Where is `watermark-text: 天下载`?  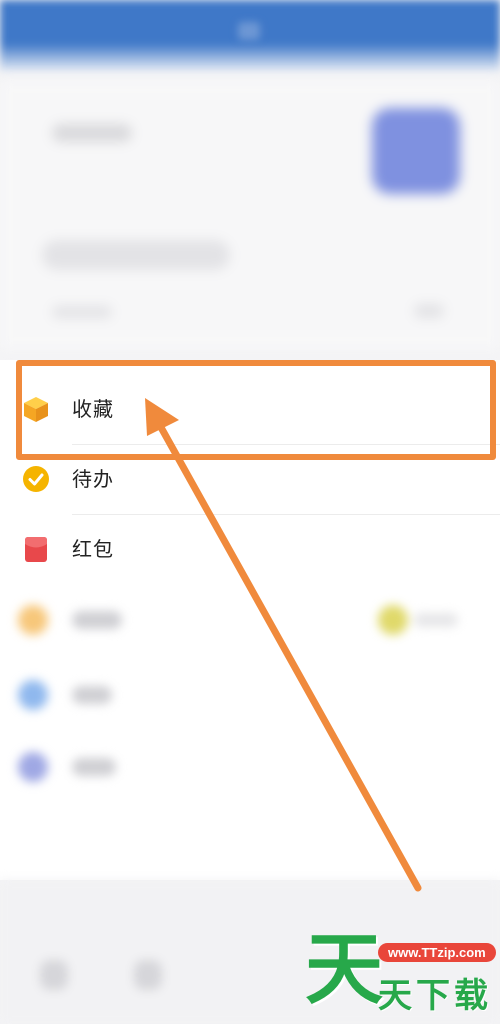
watermark-text: 天下载 is located at coordinates (435, 996).